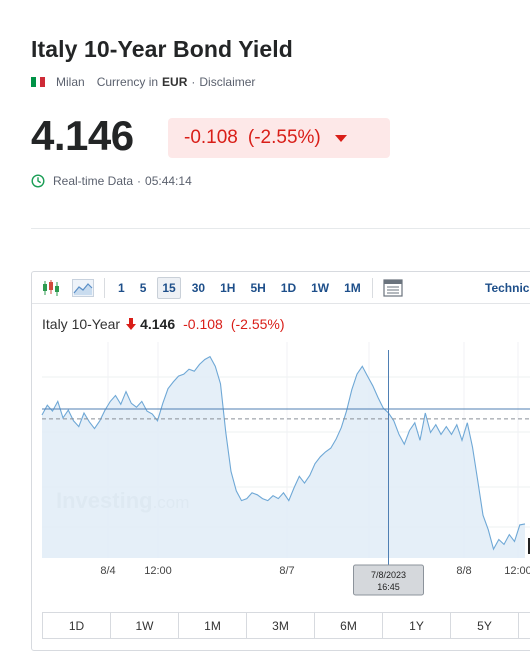 The width and height of the screenshot is (530, 665). Describe the element at coordinates (107, 571) in the screenshot. I see `x-axis-tick: 8/4` at that location.